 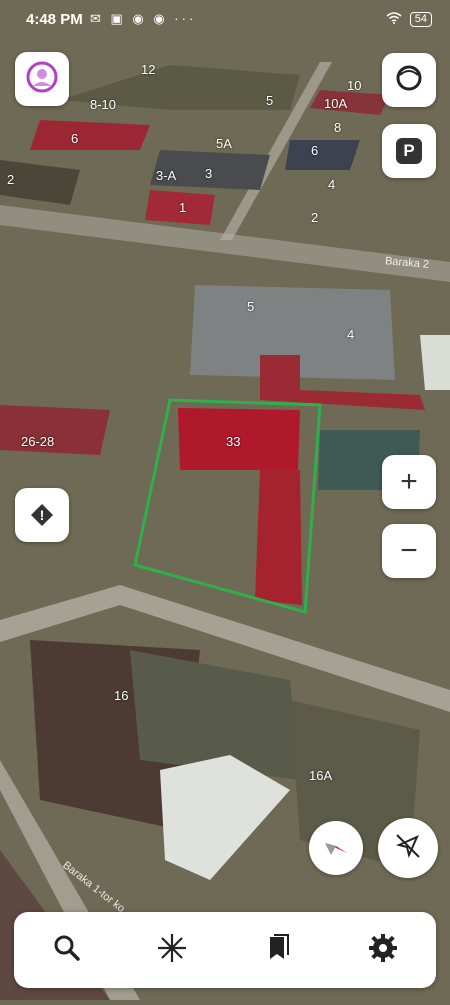 I want to click on zoom-out-button: −, so click(x=409, y=551).